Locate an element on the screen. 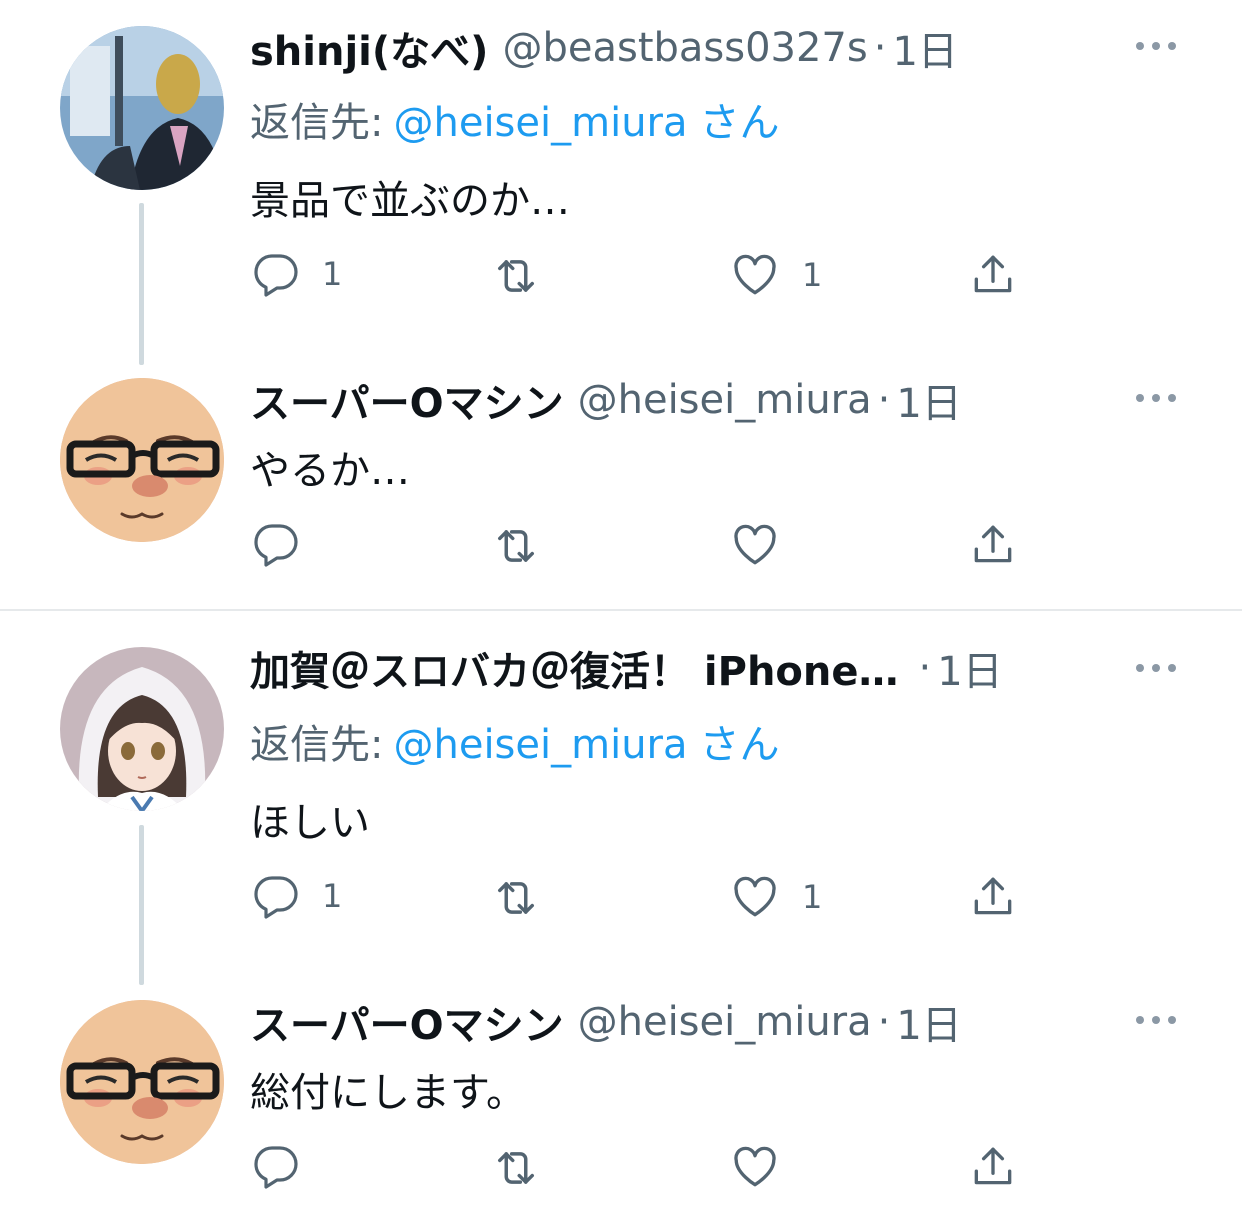  anime-girl-avatar-icon is located at coordinates (142, 729).